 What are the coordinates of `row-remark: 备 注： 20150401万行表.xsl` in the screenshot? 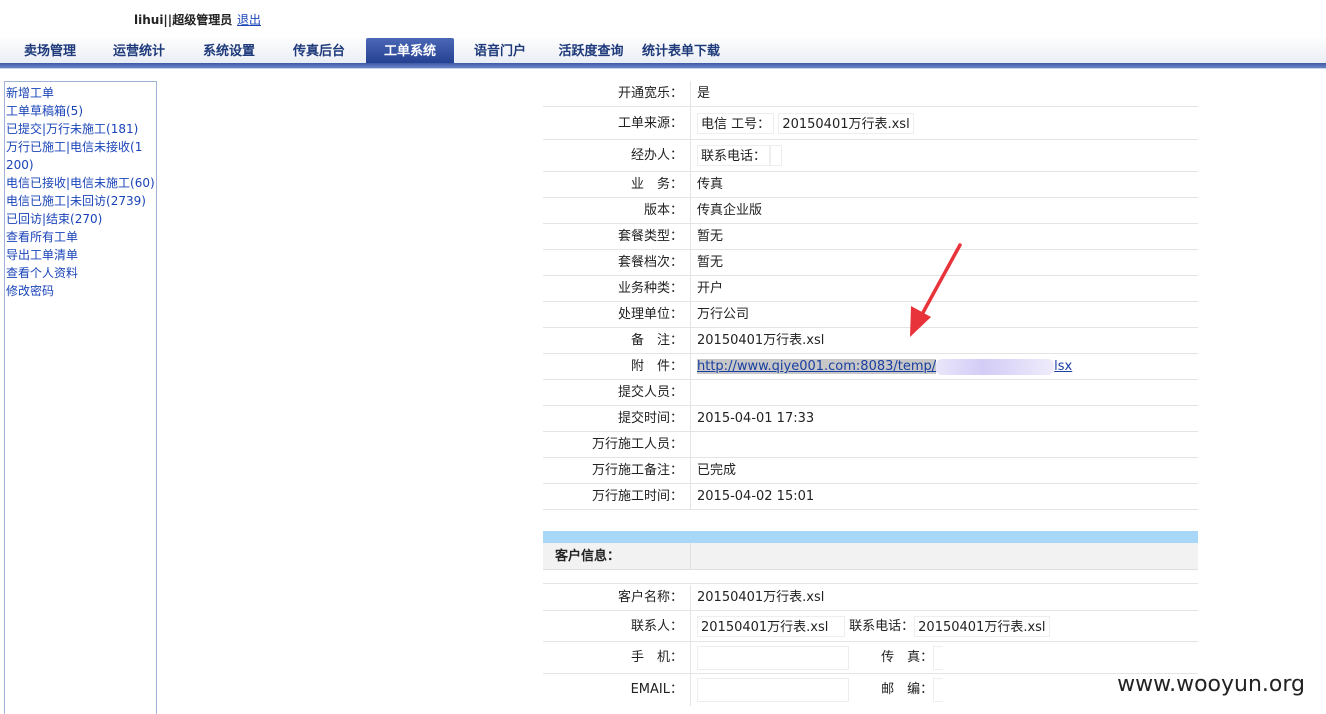 It's located at (870, 341).